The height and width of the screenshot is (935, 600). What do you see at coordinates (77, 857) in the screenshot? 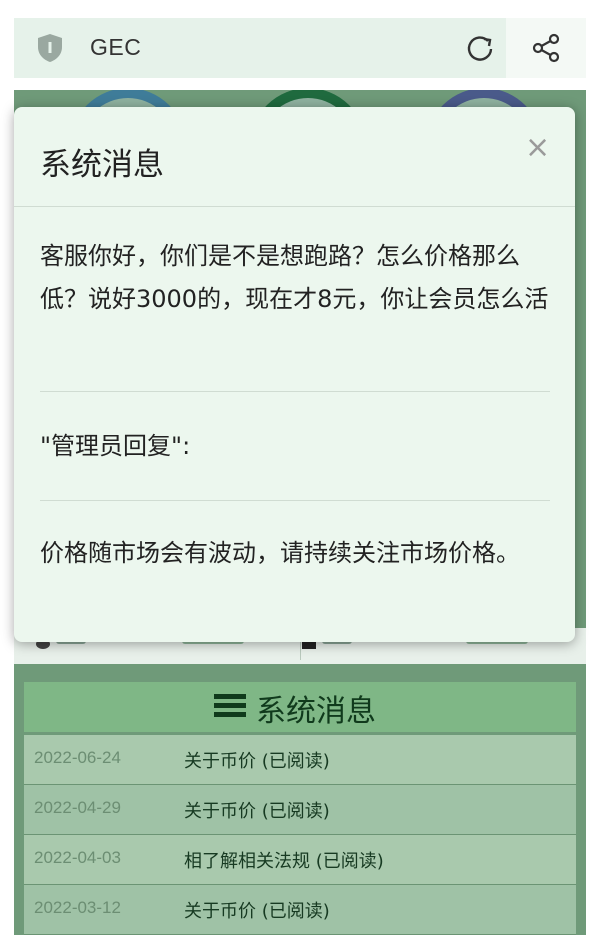
I see `message-date: 2022-04-03` at bounding box center [77, 857].